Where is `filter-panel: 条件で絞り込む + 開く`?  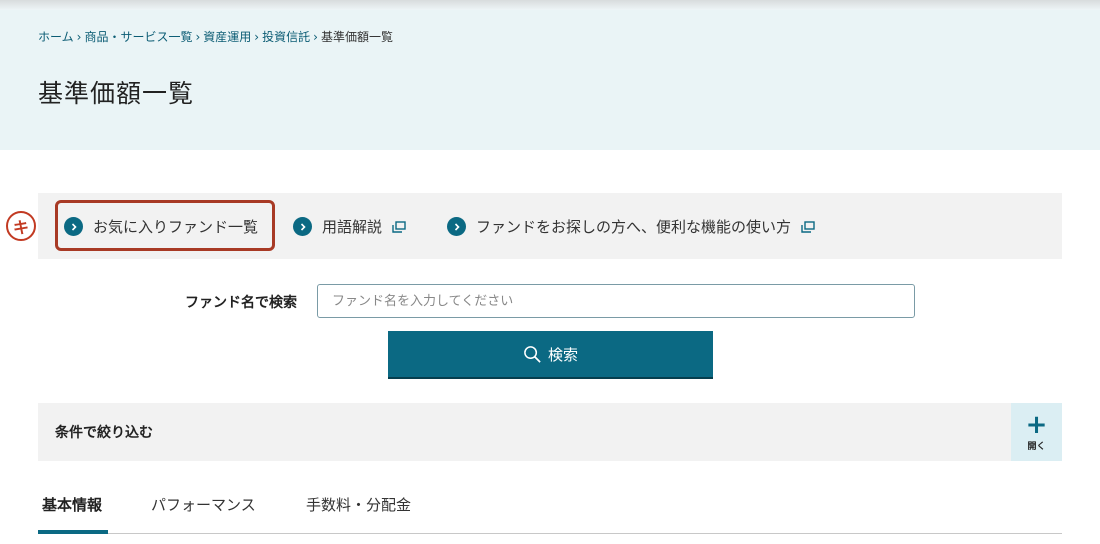
filter-panel: 条件で絞り込む + 開く is located at coordinates (550, 432).